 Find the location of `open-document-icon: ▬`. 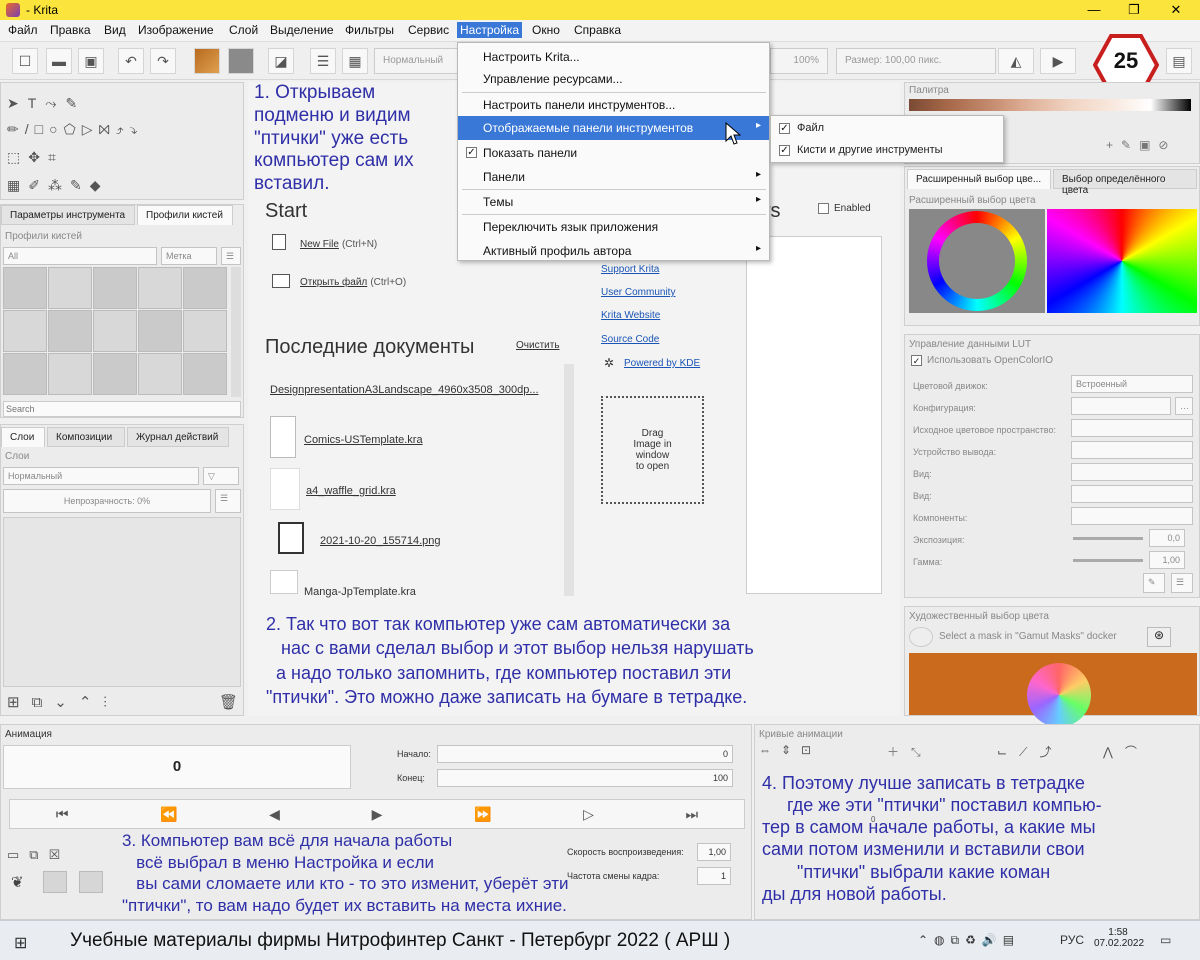

open-document-icon: ▬ is located at coordinates (59, 61).